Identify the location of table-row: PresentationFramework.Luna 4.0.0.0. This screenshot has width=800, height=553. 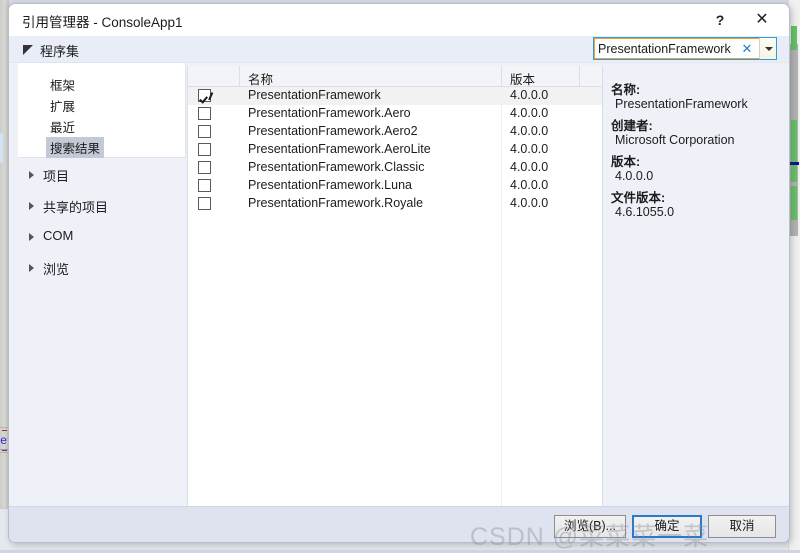
(395, 186).